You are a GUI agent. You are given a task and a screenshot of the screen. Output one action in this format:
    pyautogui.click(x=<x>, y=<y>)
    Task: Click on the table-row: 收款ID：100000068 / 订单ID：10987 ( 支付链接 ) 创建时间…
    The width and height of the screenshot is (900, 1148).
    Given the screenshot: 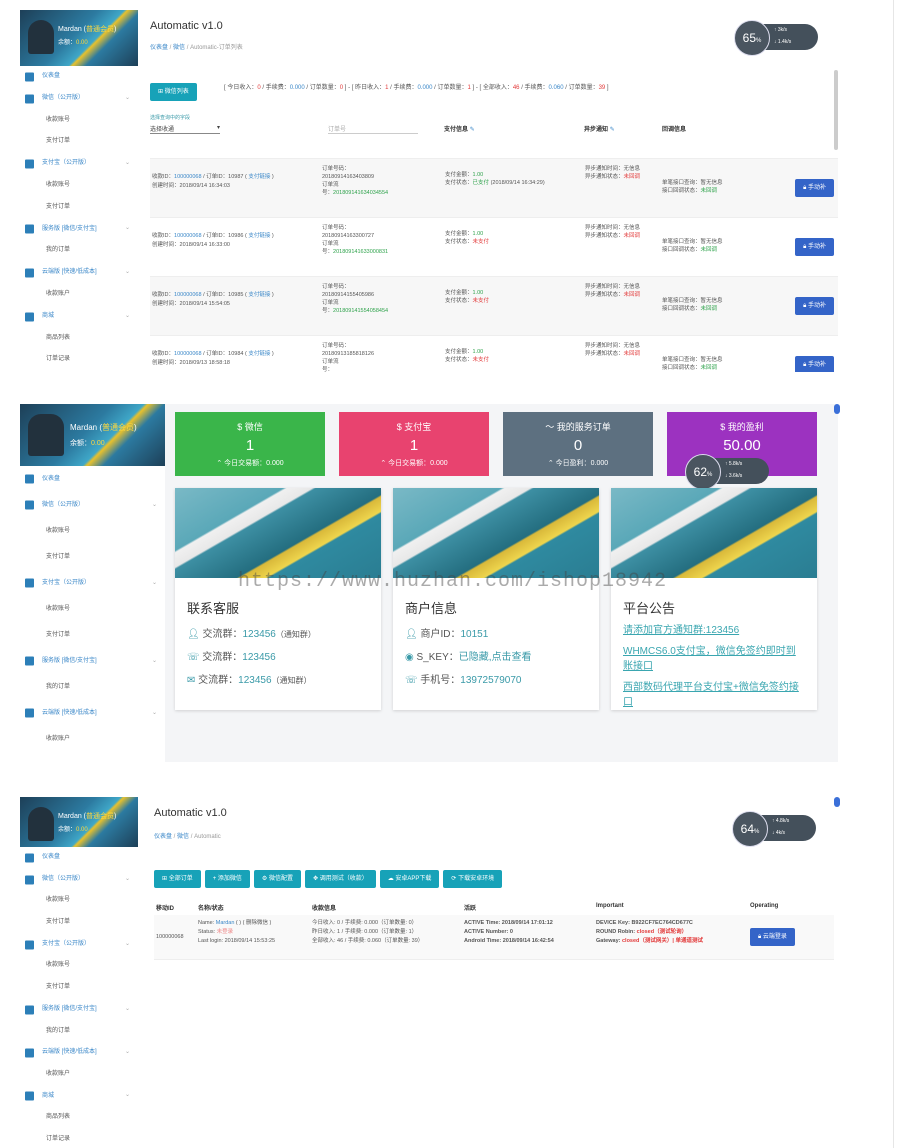 What is the action you would take?
    pyautogui.click(x=494, y=187)
    